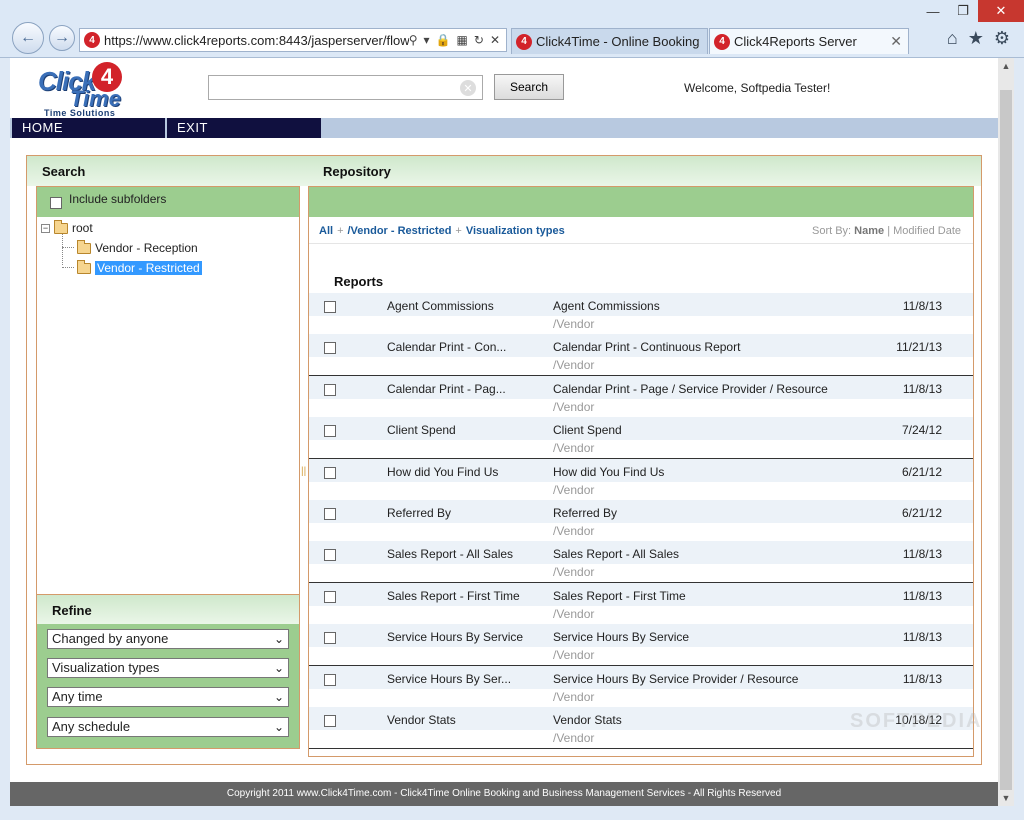 This screenshot has width=1024, height=820. I want to click on breadcrumb-filter: Visualization types, so click(515, 231).